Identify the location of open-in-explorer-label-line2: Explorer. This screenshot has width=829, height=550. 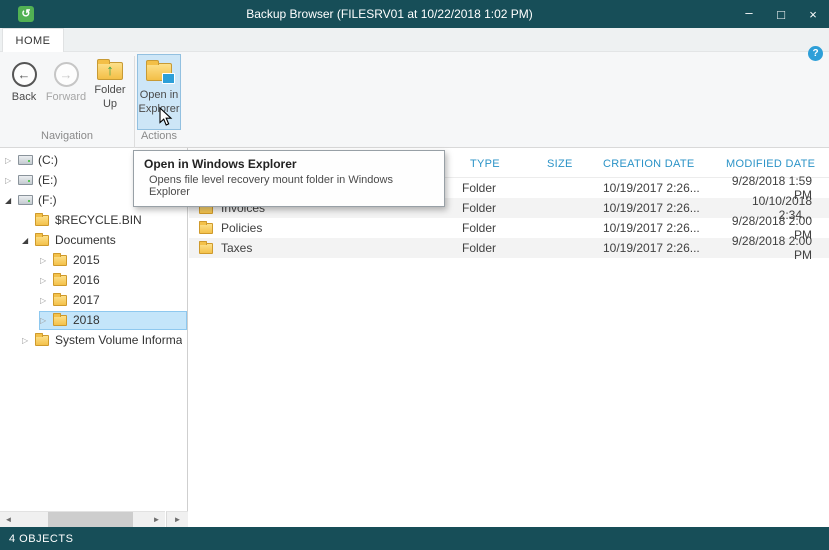
(159, 108).